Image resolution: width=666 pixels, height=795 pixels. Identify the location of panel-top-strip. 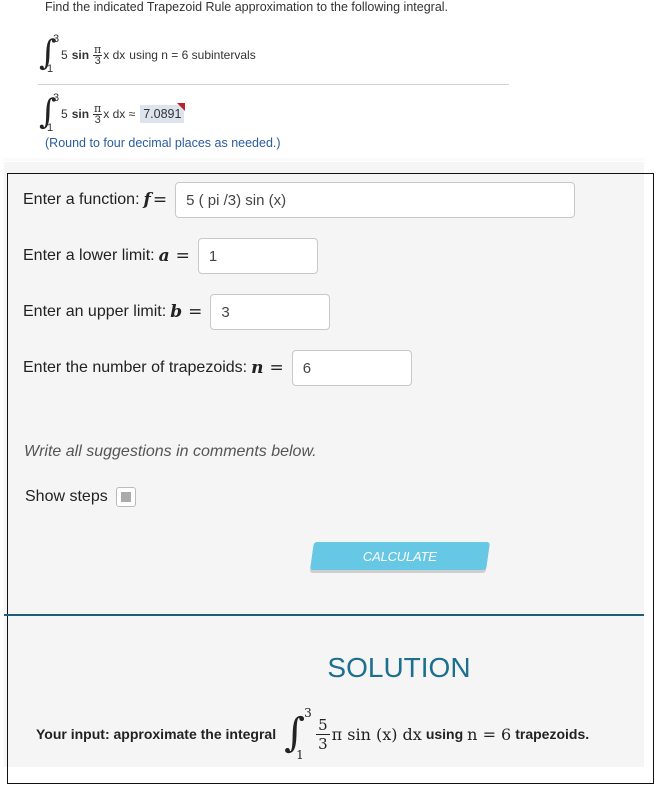
(324, 159).